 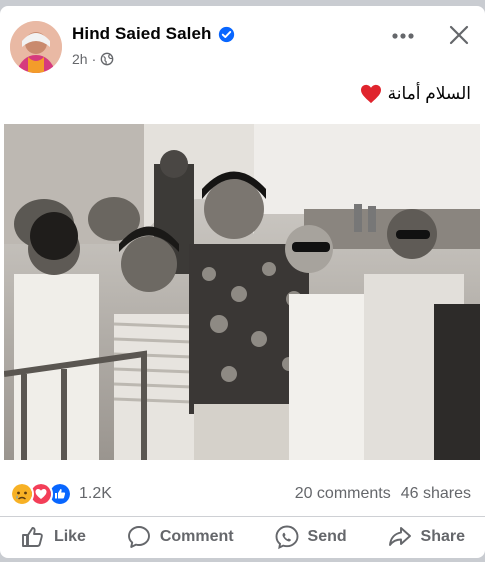 I want to click on author-name-row: Hind Saied Saleh, so click(x=153, y=34).